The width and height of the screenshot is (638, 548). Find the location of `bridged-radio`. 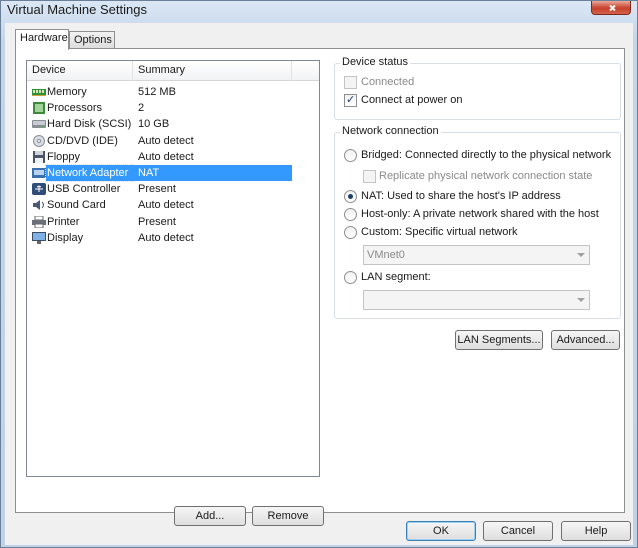

bridged-radio is located at coordinates (350, 155).